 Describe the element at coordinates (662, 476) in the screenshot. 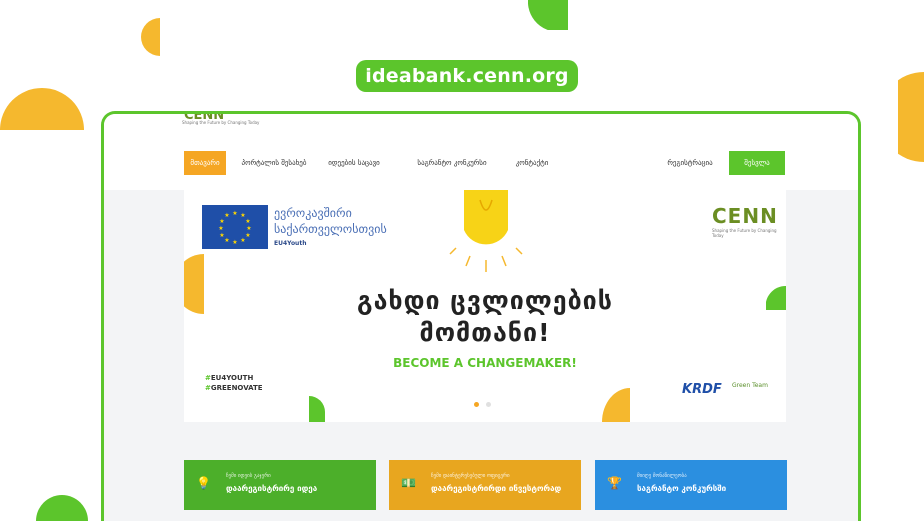

I see `card-subtitle: მიიღე მონაწილეობა` at that location.